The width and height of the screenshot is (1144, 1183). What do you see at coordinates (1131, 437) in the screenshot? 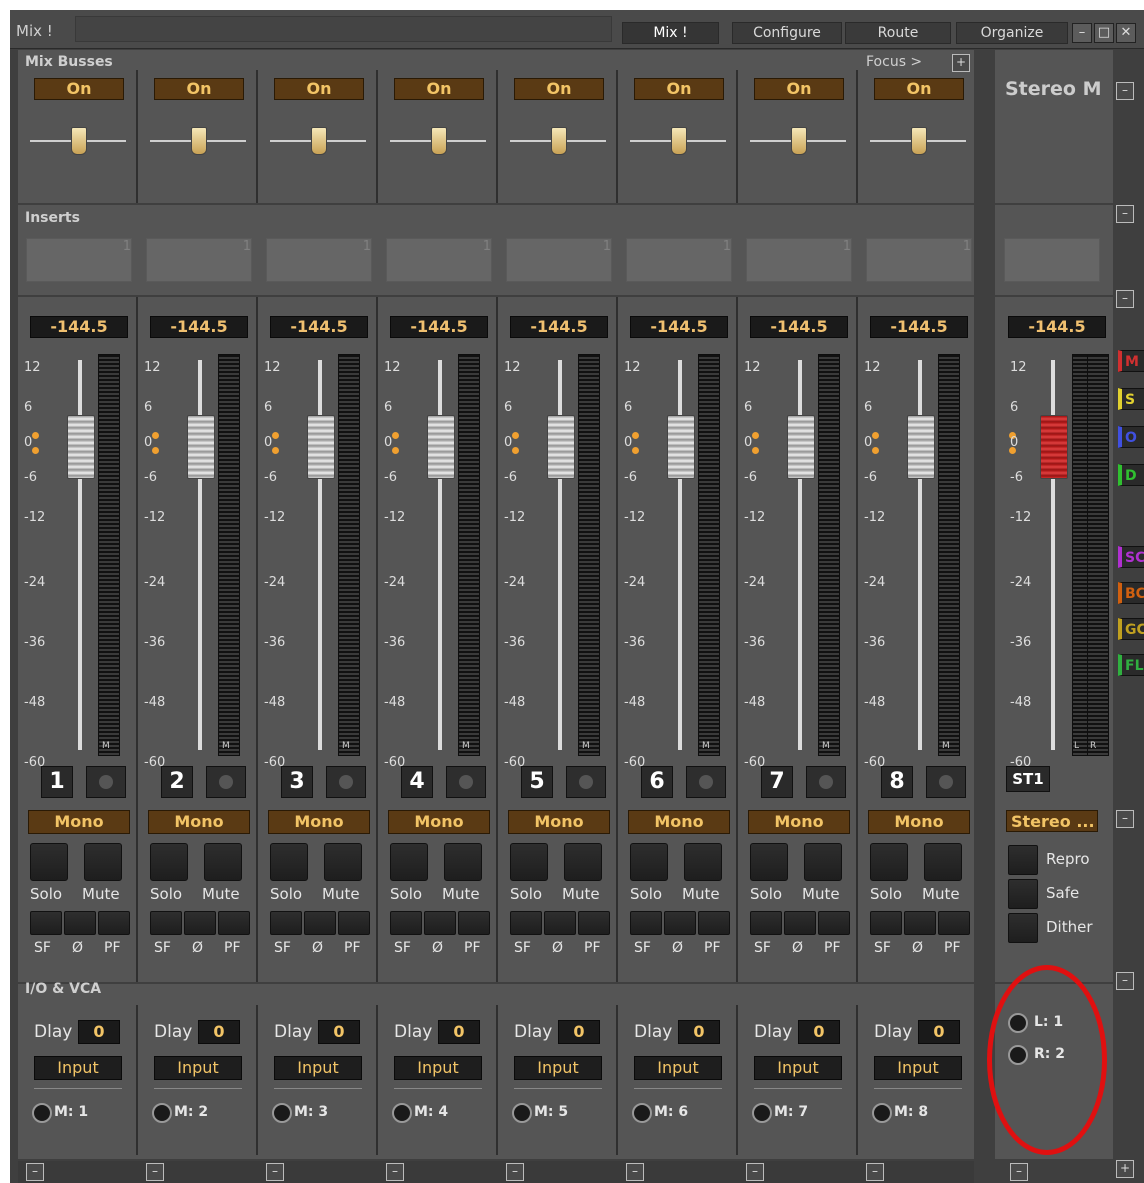
I see `side-tab-o: O` at bounding box center [1131, 437].